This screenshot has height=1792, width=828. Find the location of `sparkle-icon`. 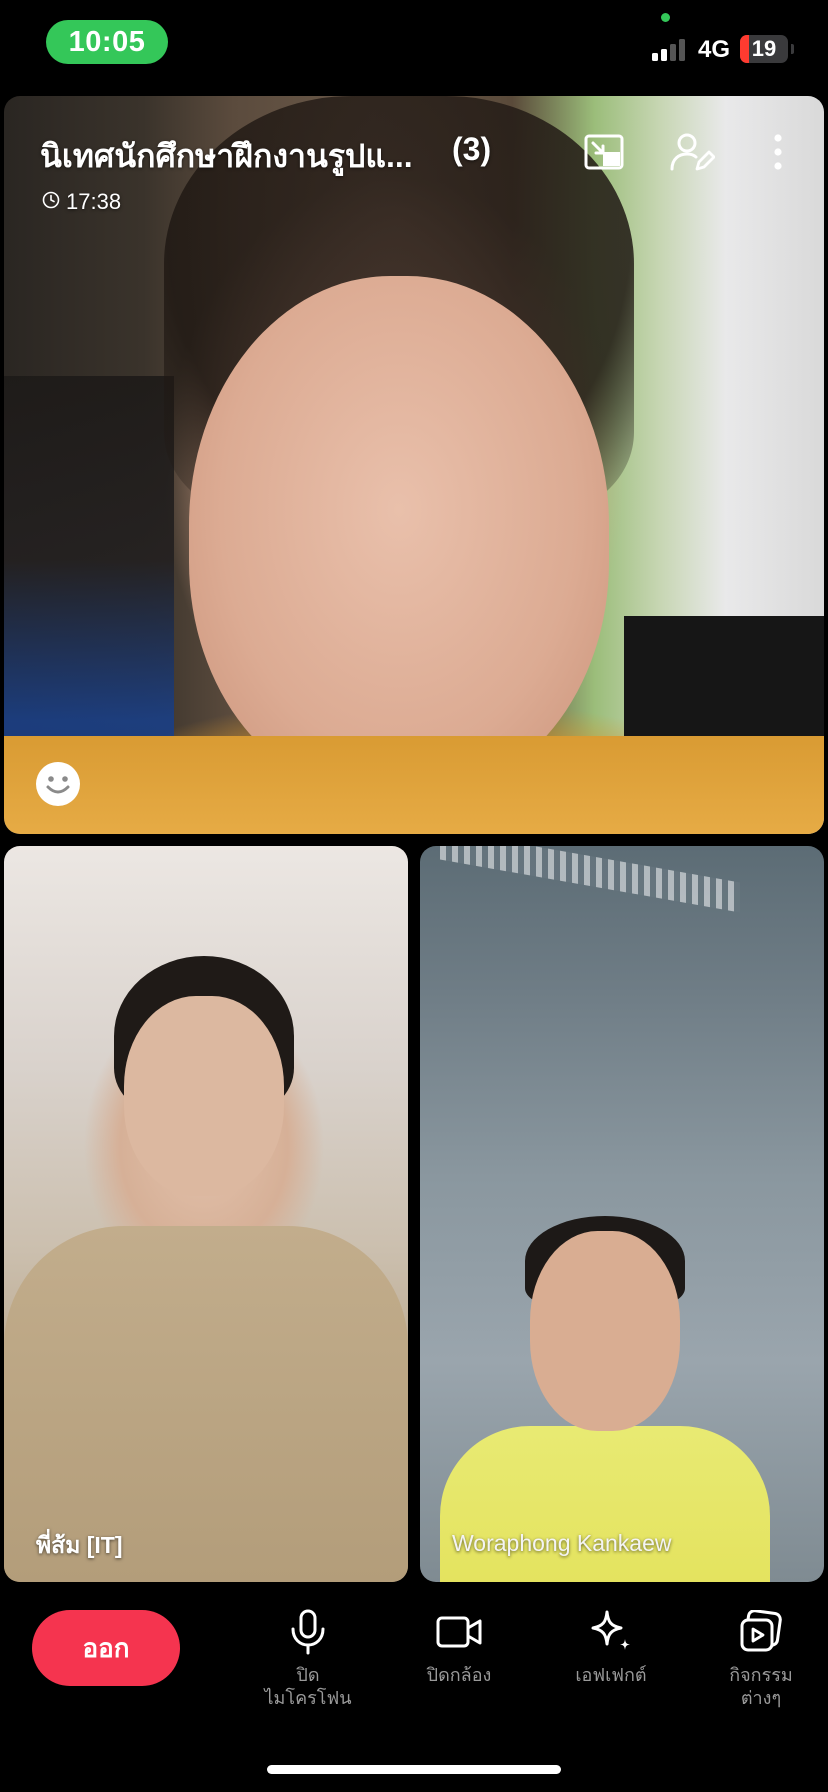

sparkle-icon is located at coordinates (611, 1632).